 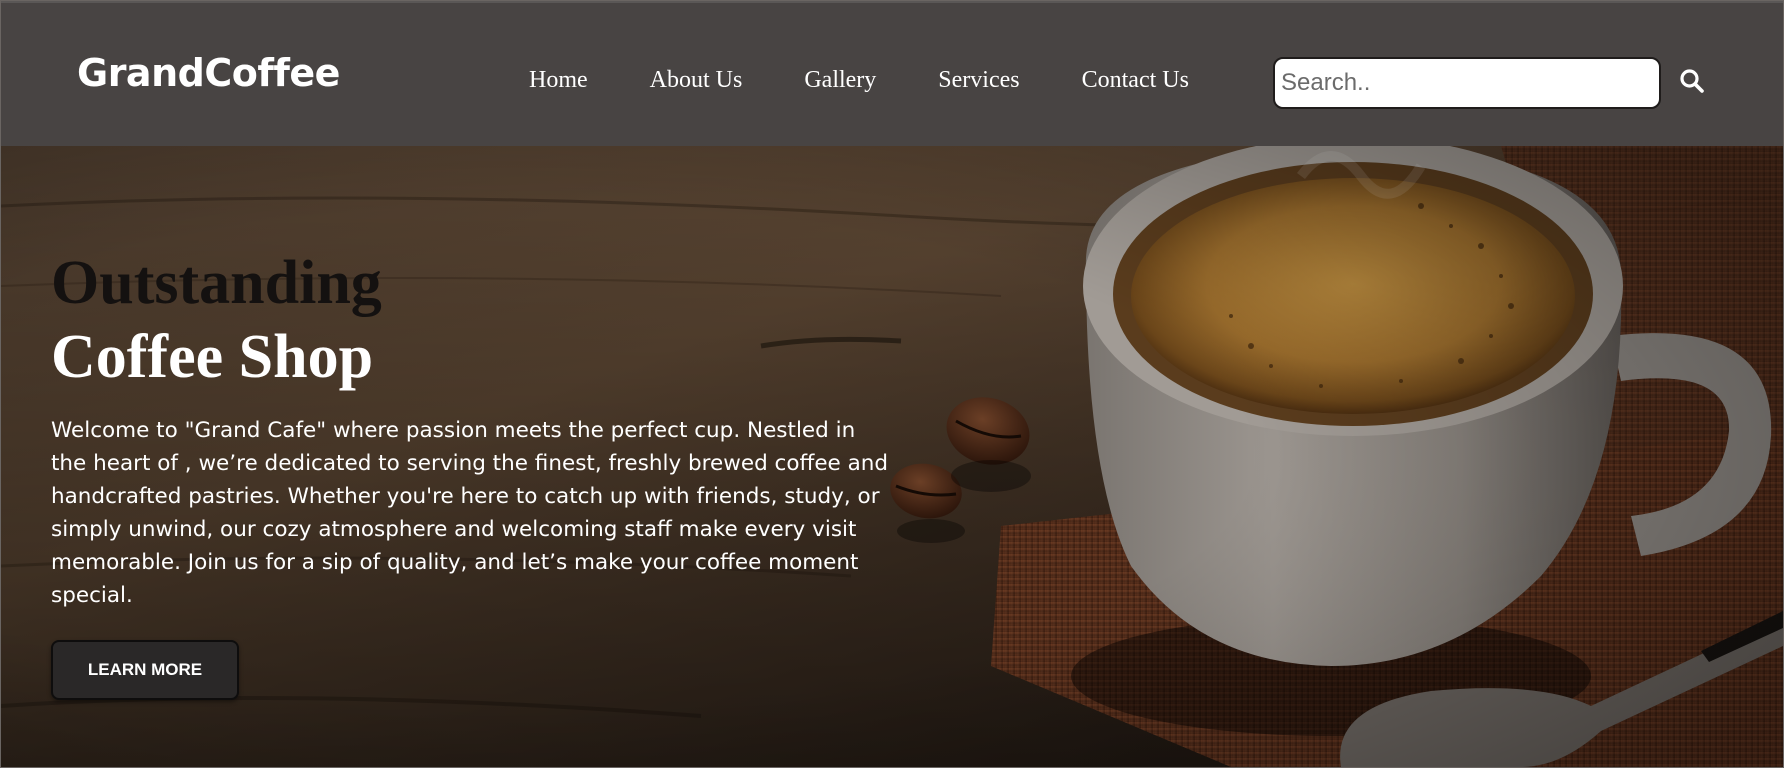 What do you see at coordinates (1467, 83) in the screenshot?
I see `search-input` at bounding box center [1467, 83].